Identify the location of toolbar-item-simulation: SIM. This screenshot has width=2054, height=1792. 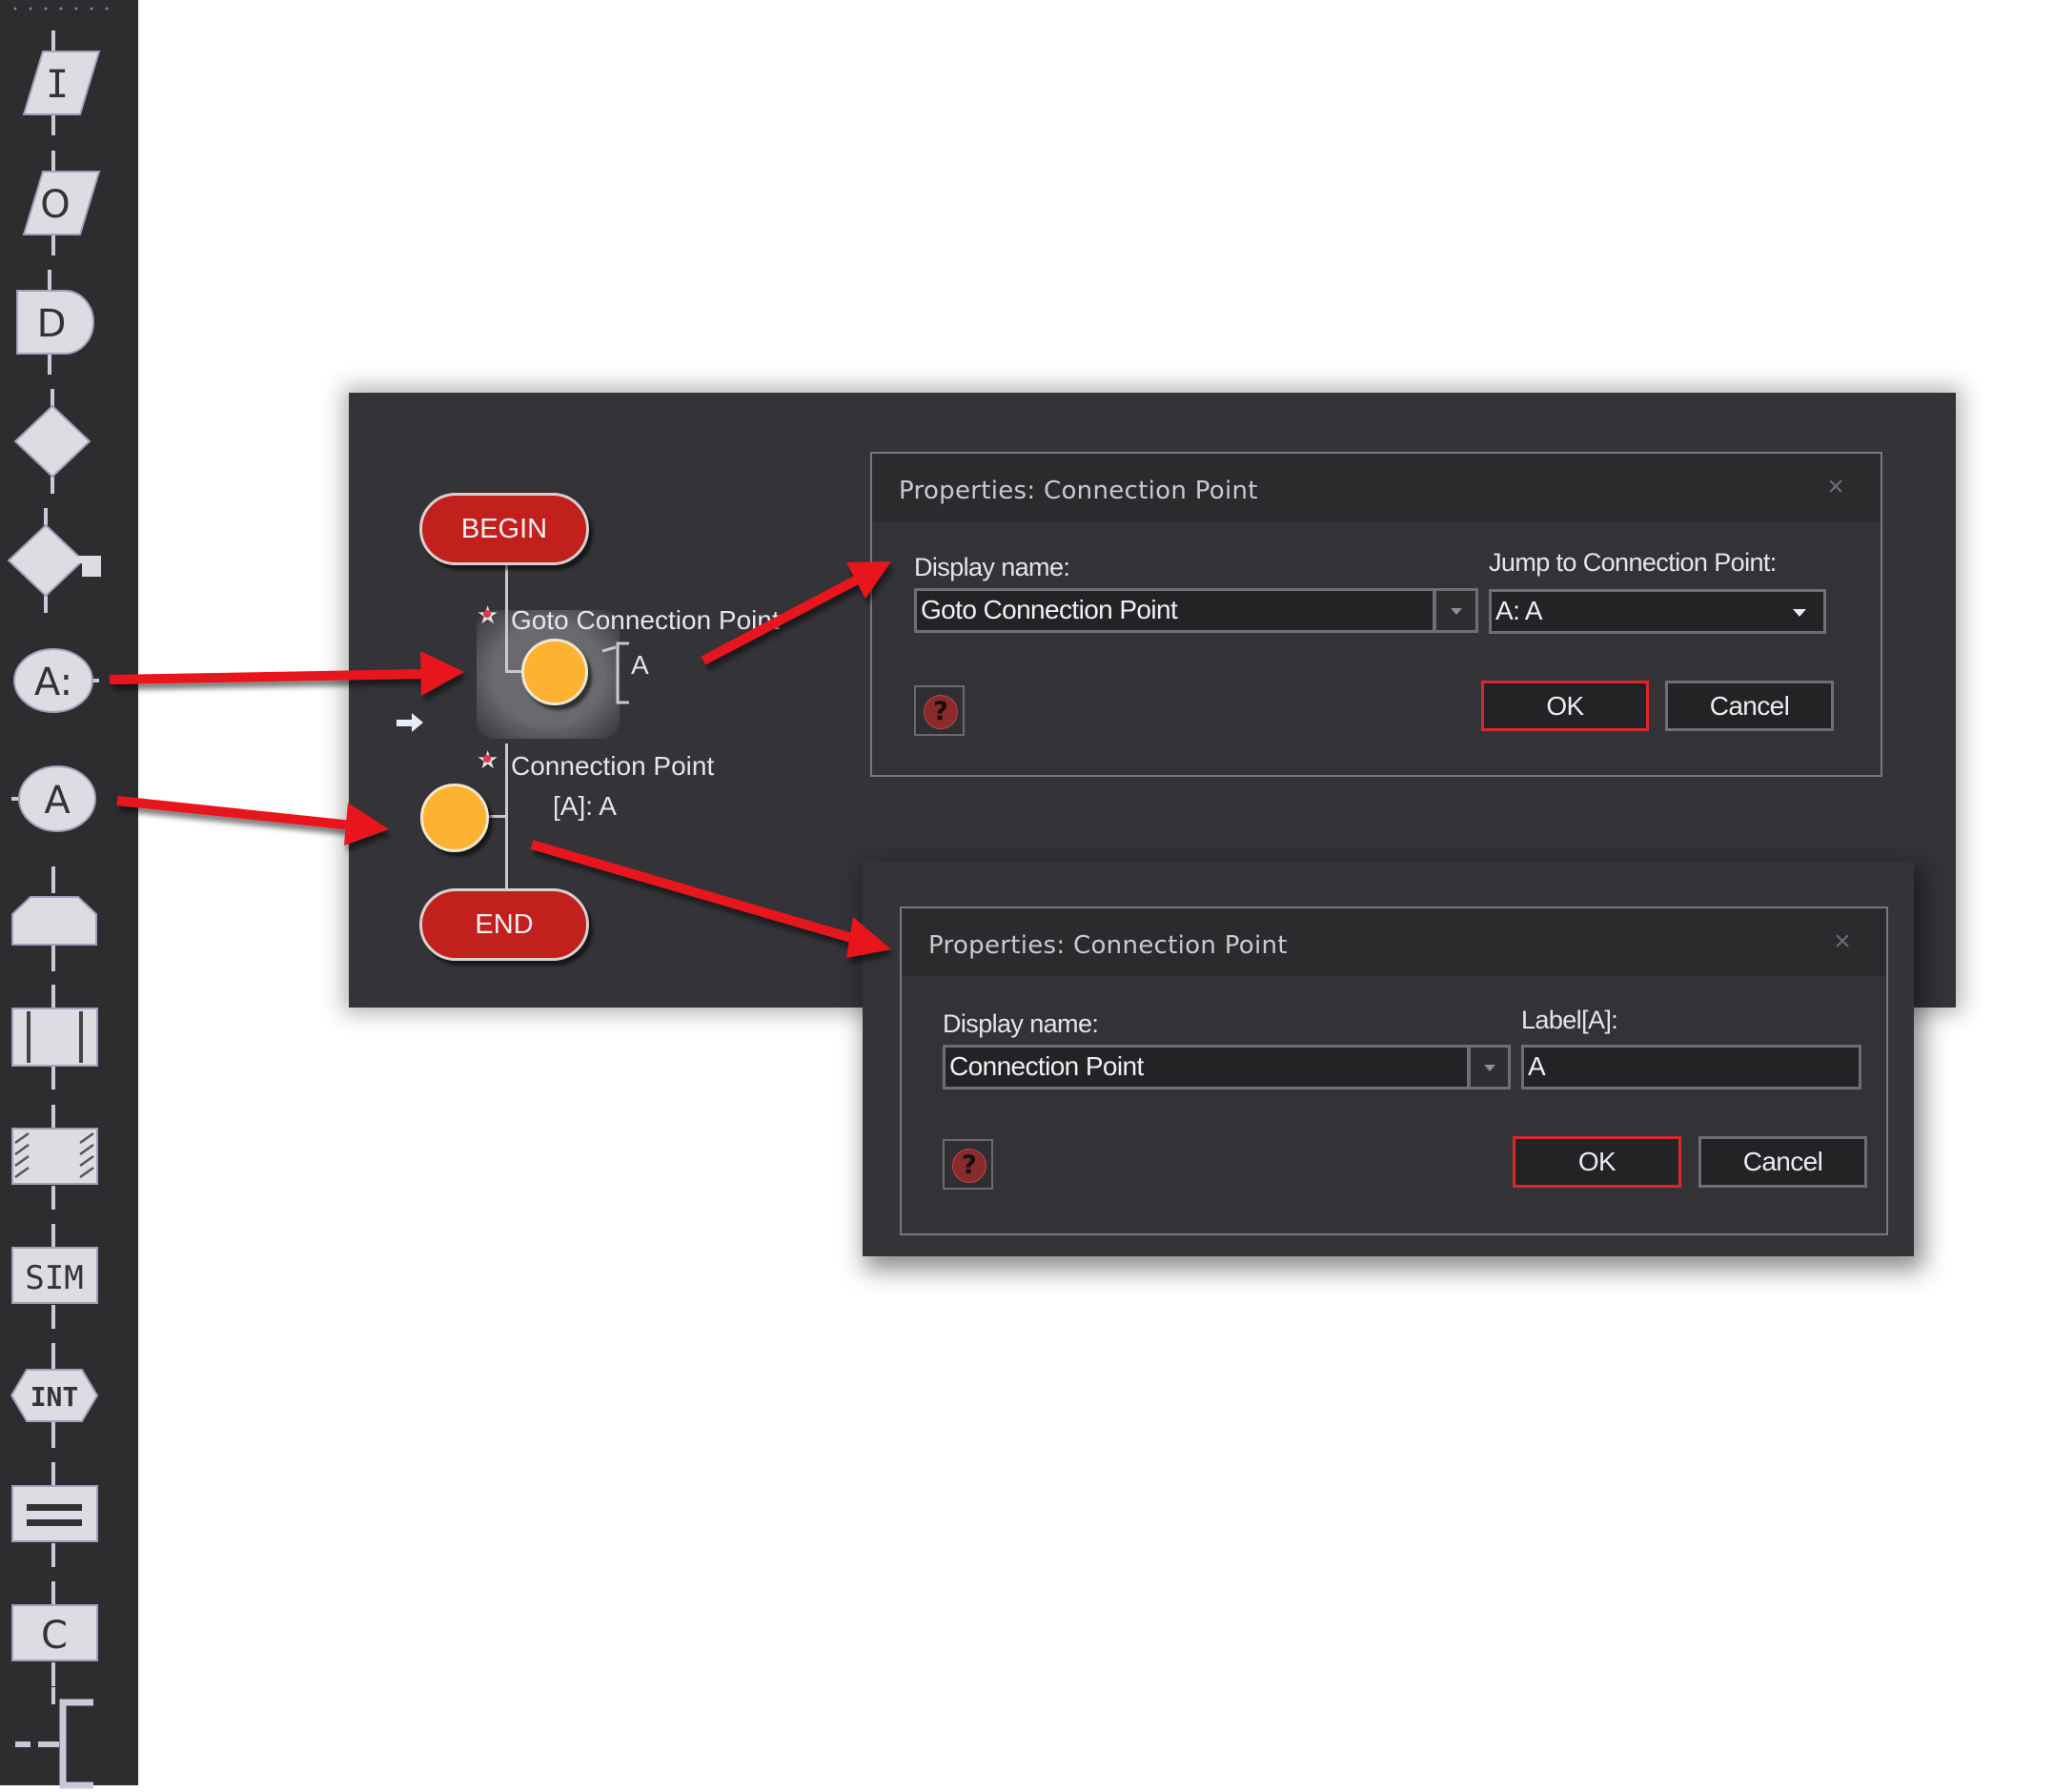
(69, 1276).